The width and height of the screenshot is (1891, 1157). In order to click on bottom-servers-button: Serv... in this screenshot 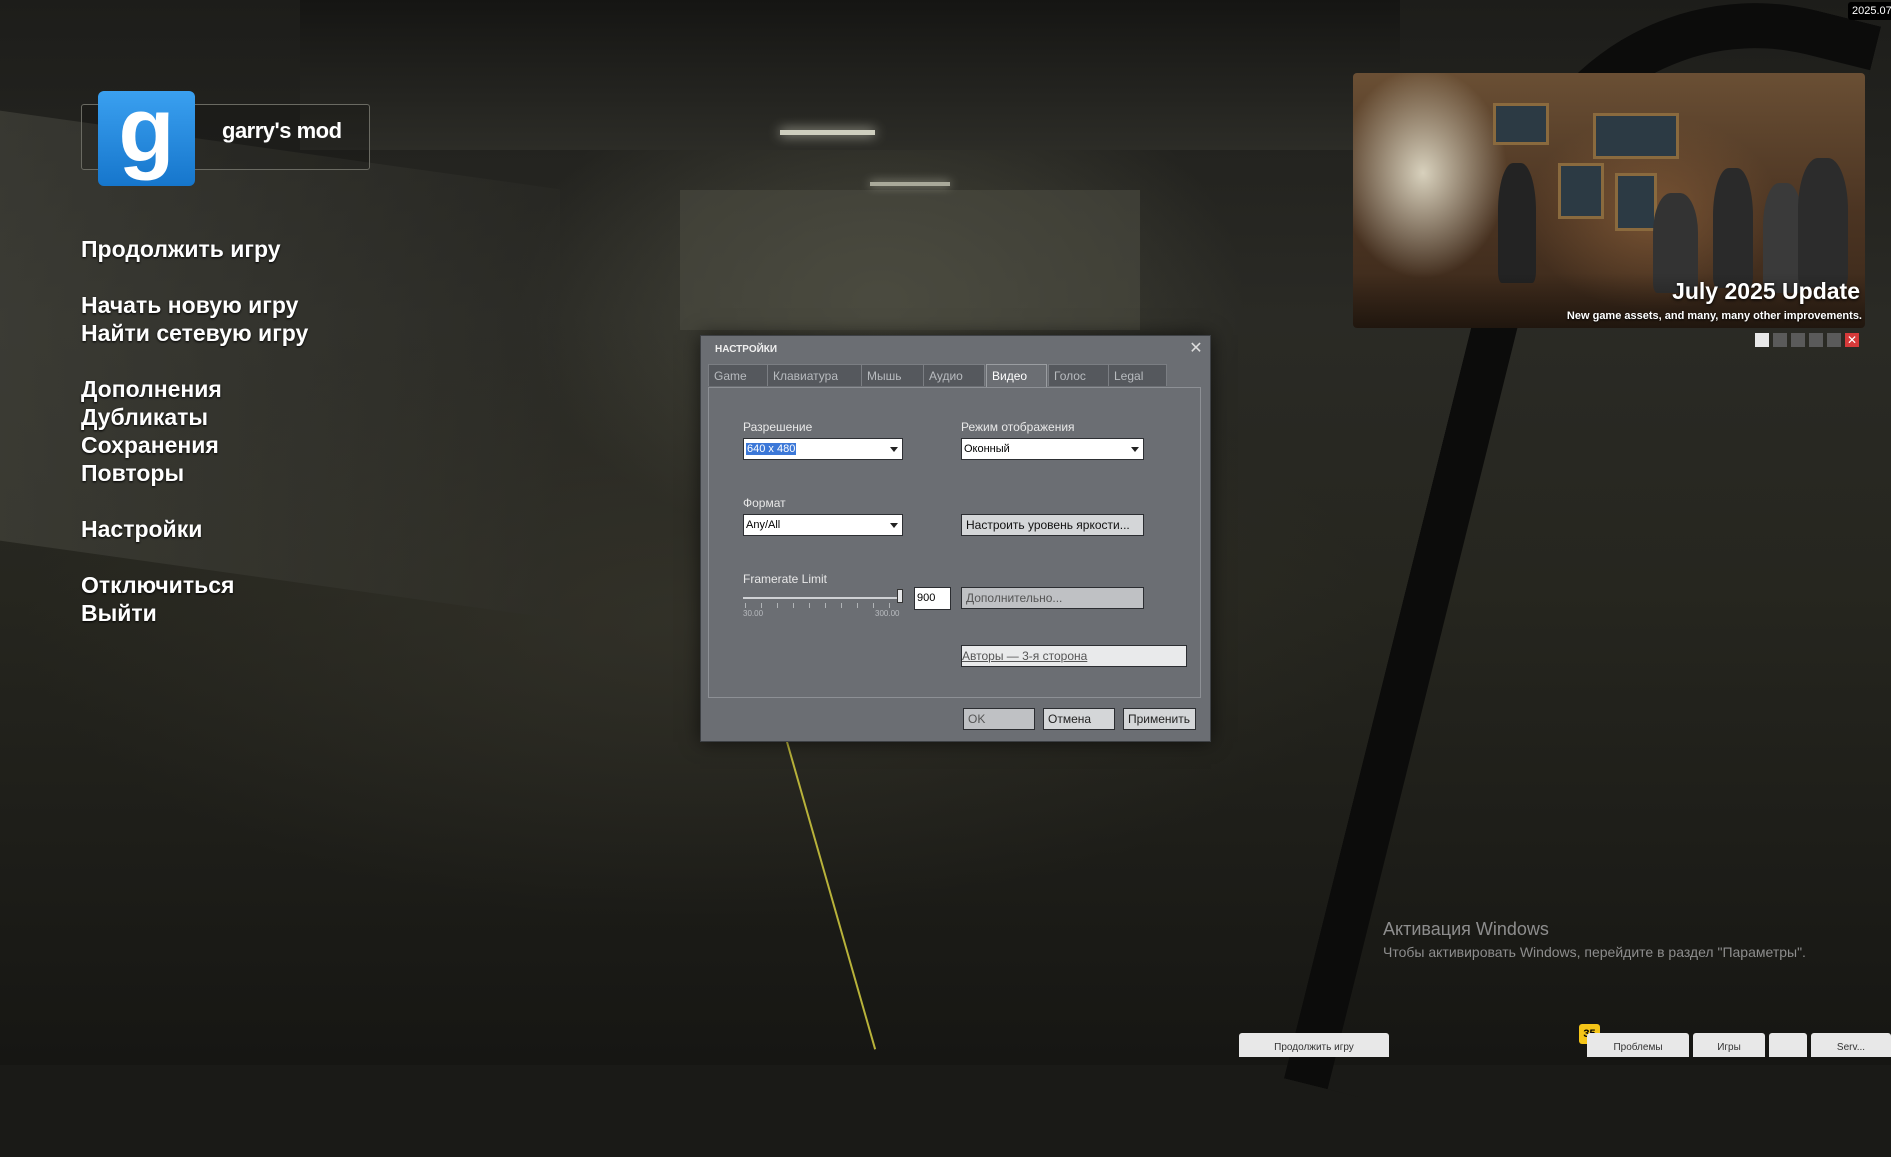, I will do `click(1851, 1045)`.